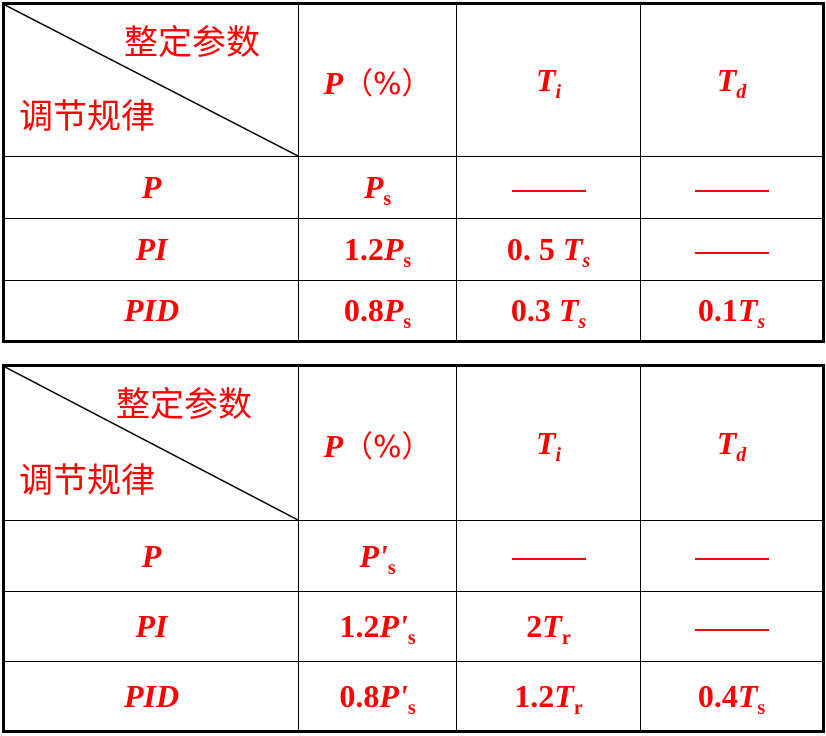 The image size is (826, 736). Describe the element at coordinates (377, 696) in the screenshot. I see `p-cell: 0.8P's` at that location.